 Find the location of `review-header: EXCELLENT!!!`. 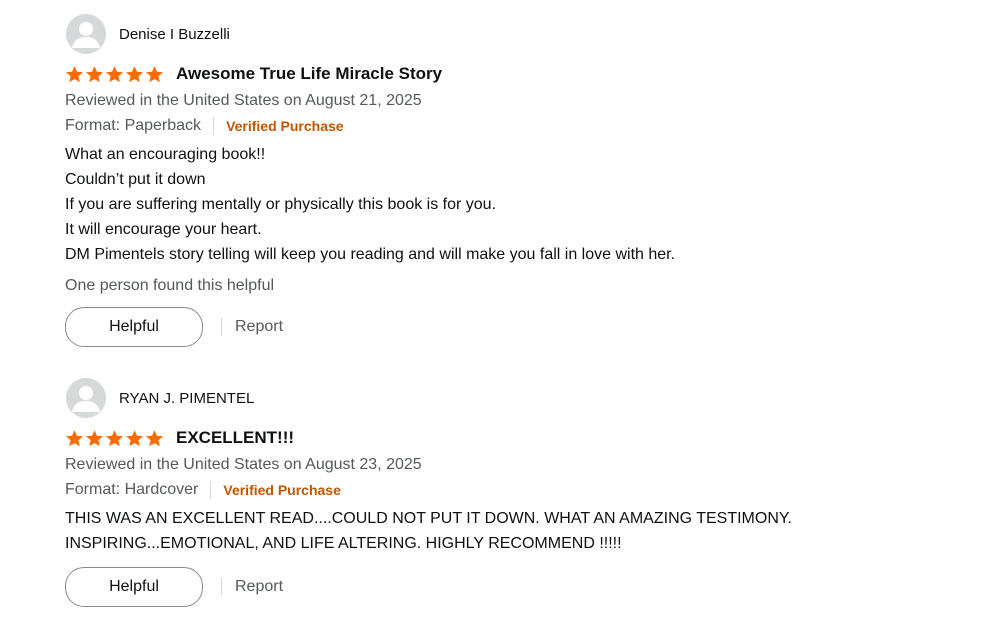

review-header: EXCELLENT!!! is located at coordinates (515, 438).